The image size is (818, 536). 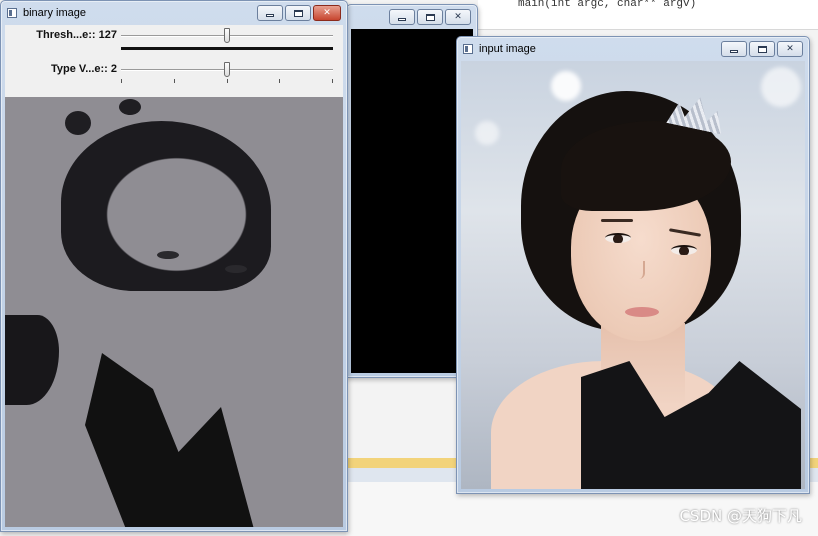 I want to click on type-trackbar-row: Type V...e:: 2, so click(x=174, y=75).